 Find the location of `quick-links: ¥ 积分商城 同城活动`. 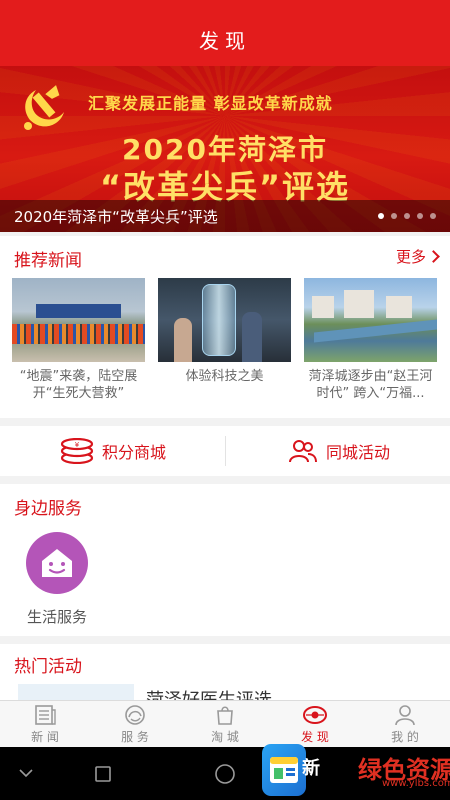

quick-links: ¥ 积分商城 同城活动 is located at coordinates (225, 451).